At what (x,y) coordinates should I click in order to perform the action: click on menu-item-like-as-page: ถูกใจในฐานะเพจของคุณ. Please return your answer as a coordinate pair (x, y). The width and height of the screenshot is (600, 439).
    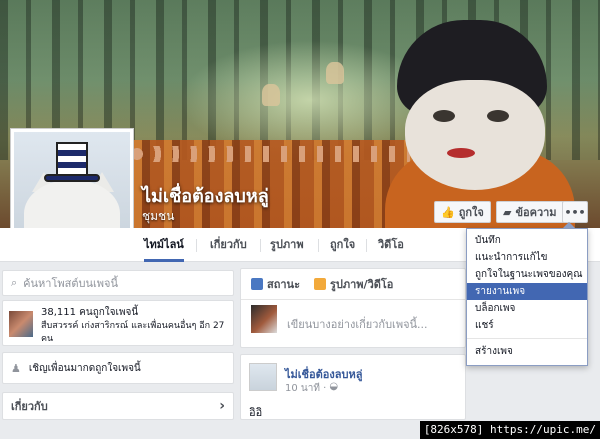
    Looking at the image, I should click on (527, 274).